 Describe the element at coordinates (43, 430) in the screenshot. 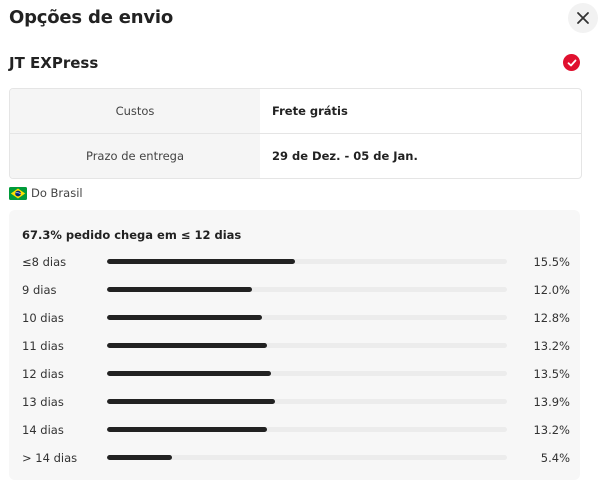

I see `distribution-label: 14 dias` at that location.